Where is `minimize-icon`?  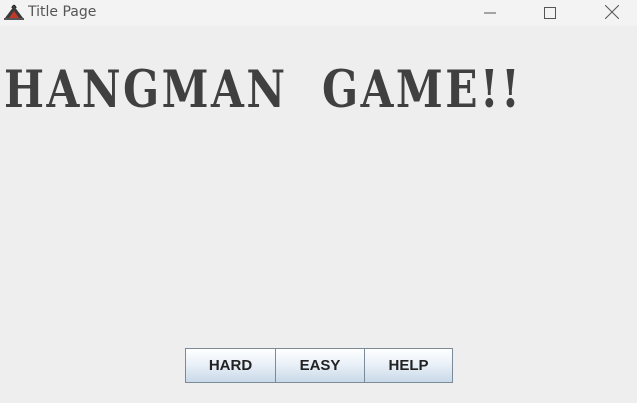 minimize-icon is located at coordinates (490, 13).